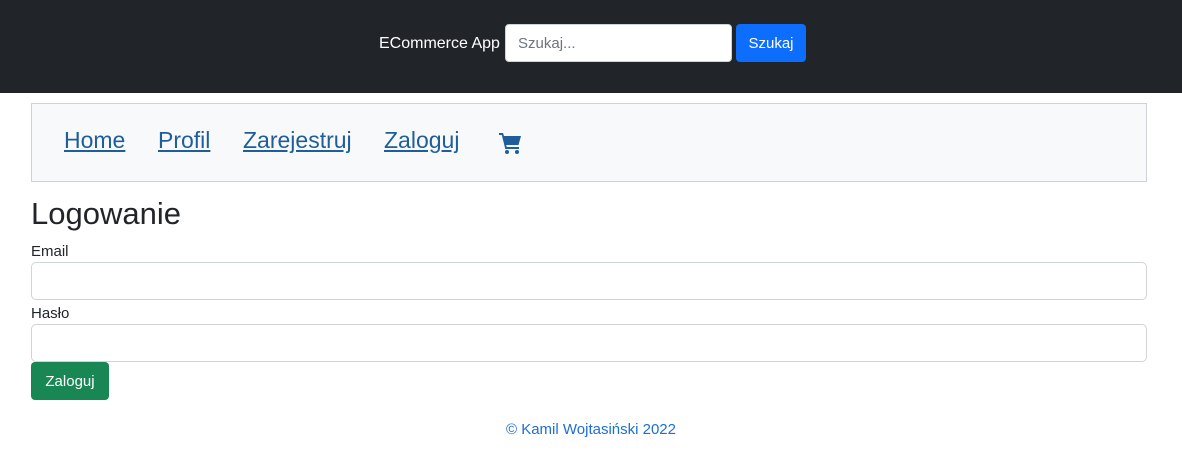 The height and width of the screenshot is (467, 1182). Describe the element at coordinates (618, 43) in the screenshot. I see `search-input` at that location.